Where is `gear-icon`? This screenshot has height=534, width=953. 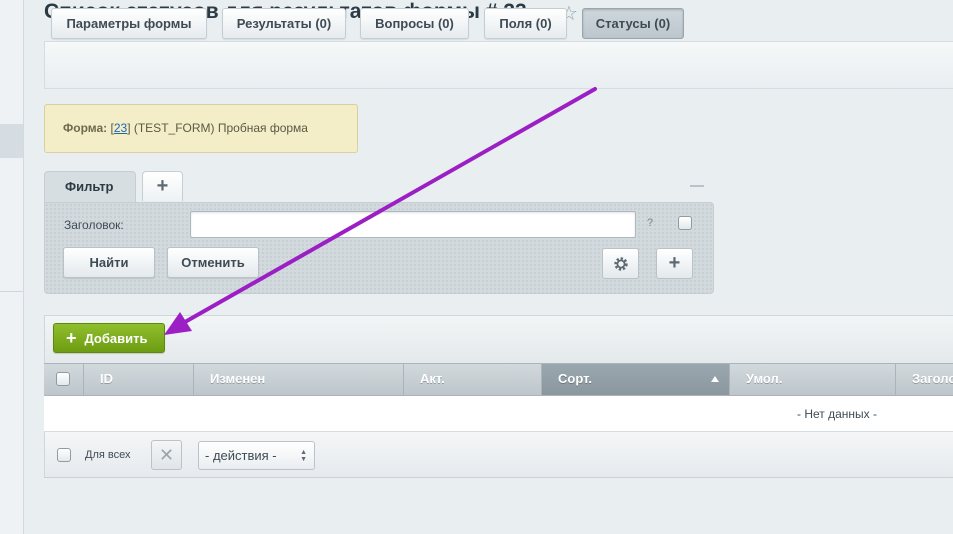
gear-icon is located at coordinates (620, 263).